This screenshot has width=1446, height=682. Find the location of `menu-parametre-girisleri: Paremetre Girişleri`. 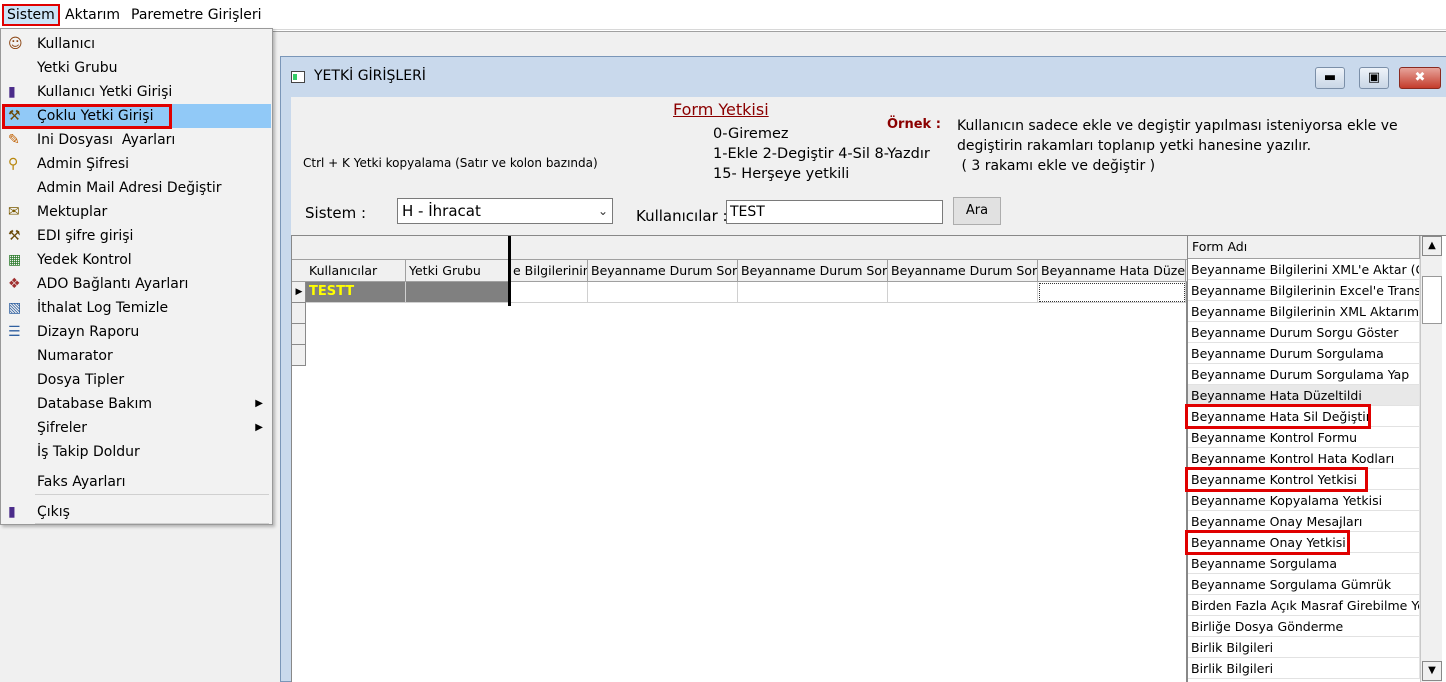

menu-parametre-girisleri: Paremetre Girişleri is located at coordinates (196, 15).